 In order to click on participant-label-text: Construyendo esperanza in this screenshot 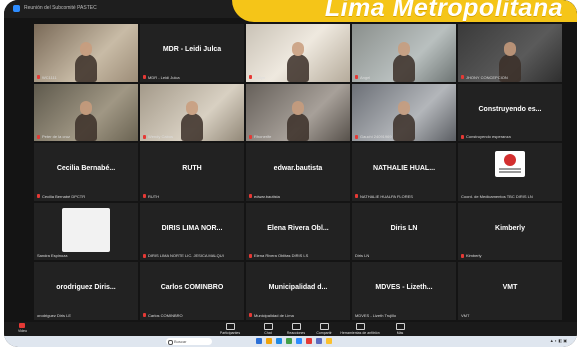, I will do `click(488, 137)`.